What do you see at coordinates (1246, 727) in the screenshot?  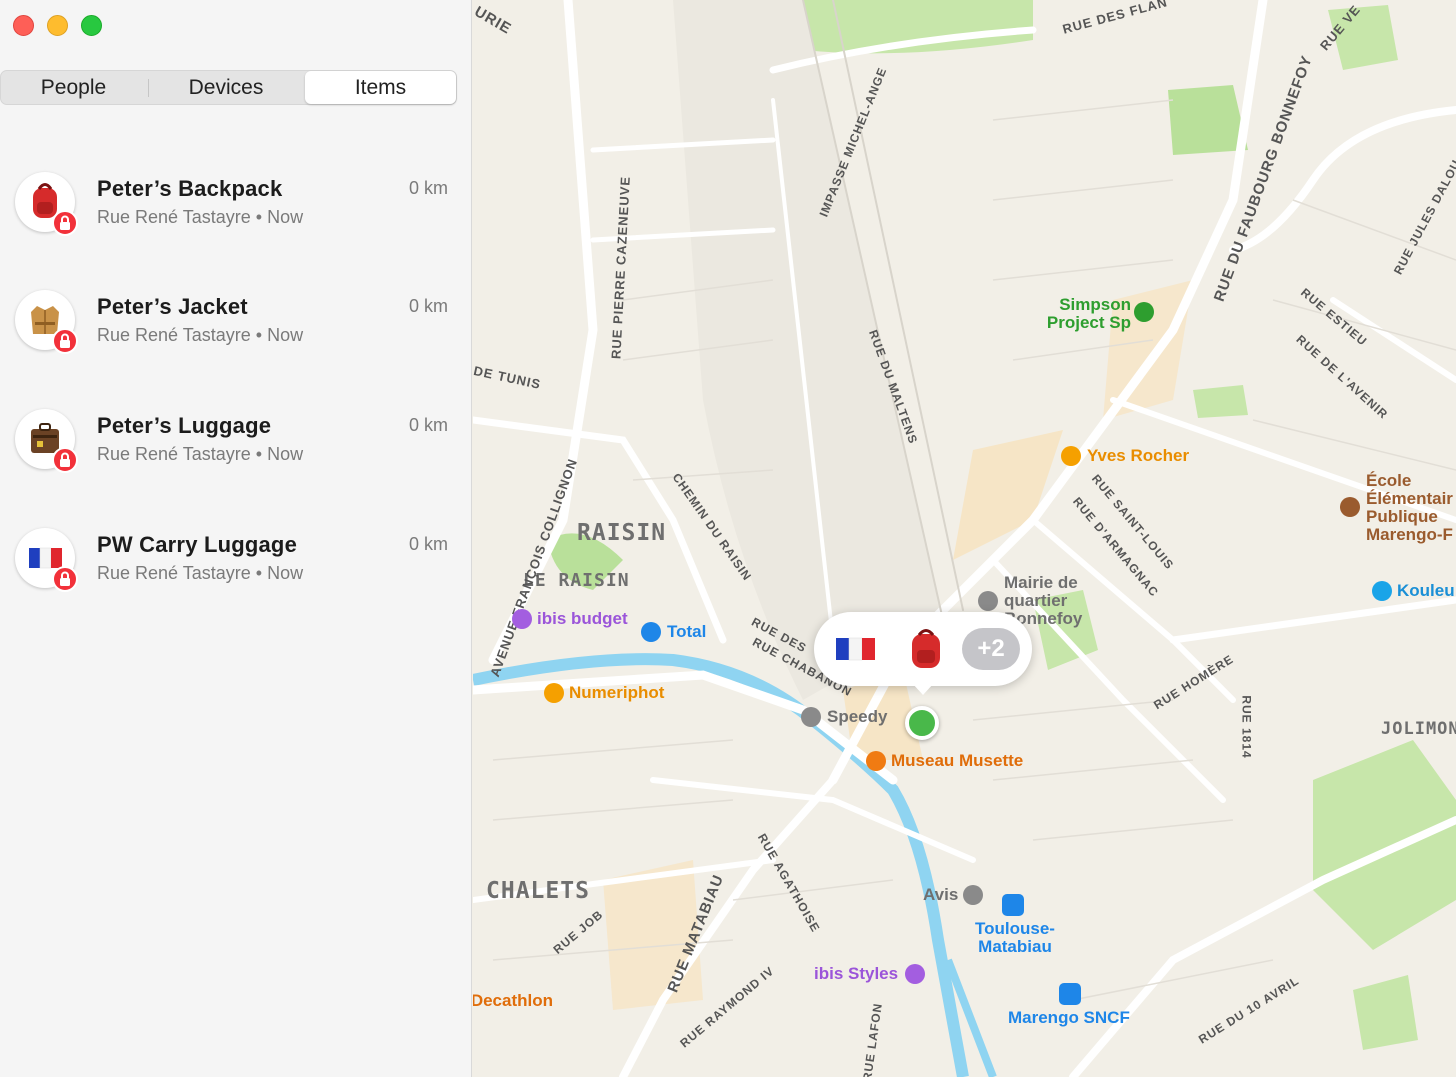 I see `street-label: RUE 1814` at bounding box center [1246, 727].